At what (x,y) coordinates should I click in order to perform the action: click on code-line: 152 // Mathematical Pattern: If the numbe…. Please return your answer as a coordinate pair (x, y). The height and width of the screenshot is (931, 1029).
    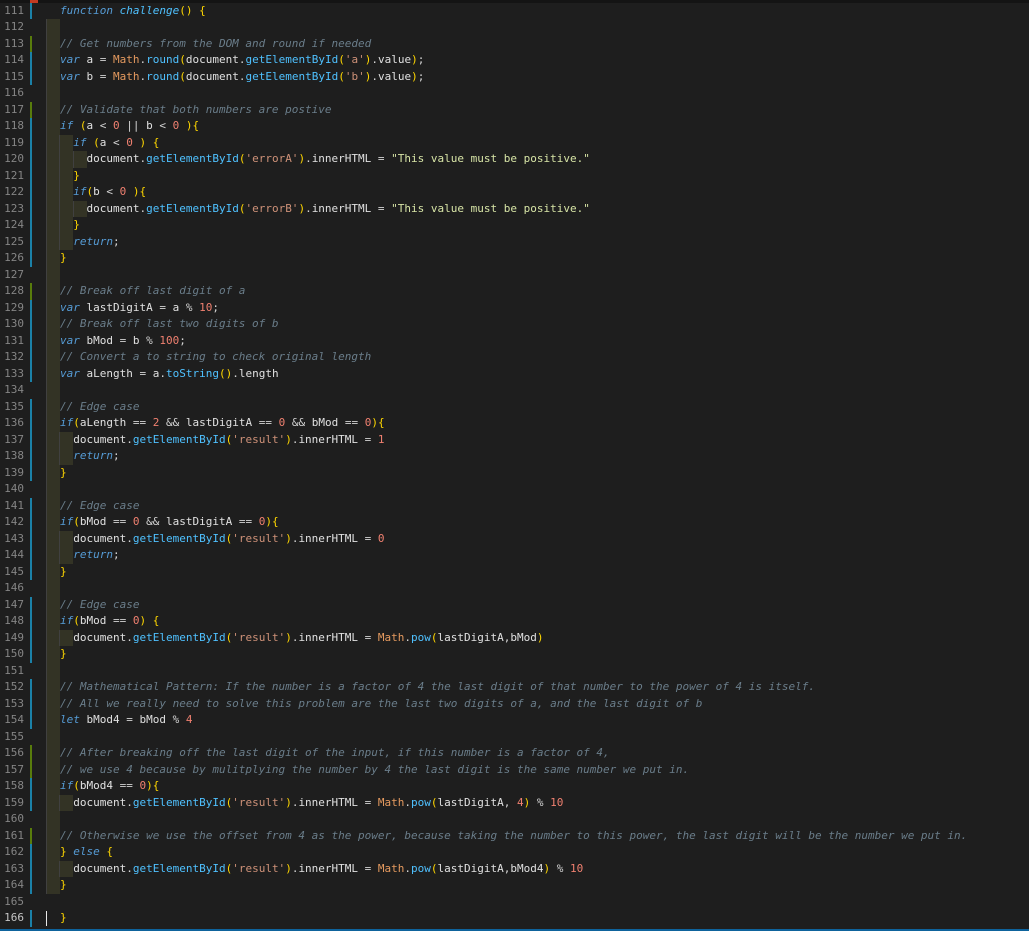
    Looking at the image, I should click on (514, 687).